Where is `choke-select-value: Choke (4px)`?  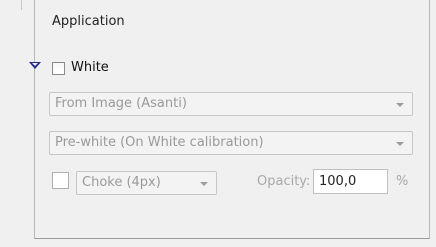
choke-select-value: Choke (4px) is located at coordinates (121, 182).